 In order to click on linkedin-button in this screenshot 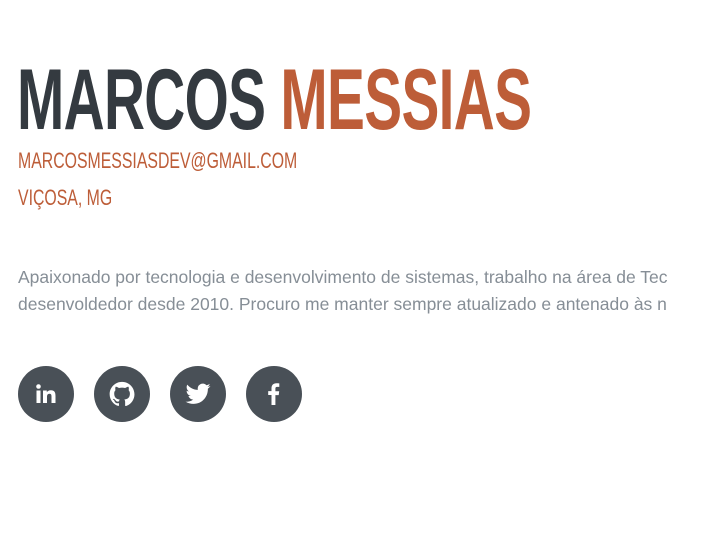, I will do `click(46, 394)`.